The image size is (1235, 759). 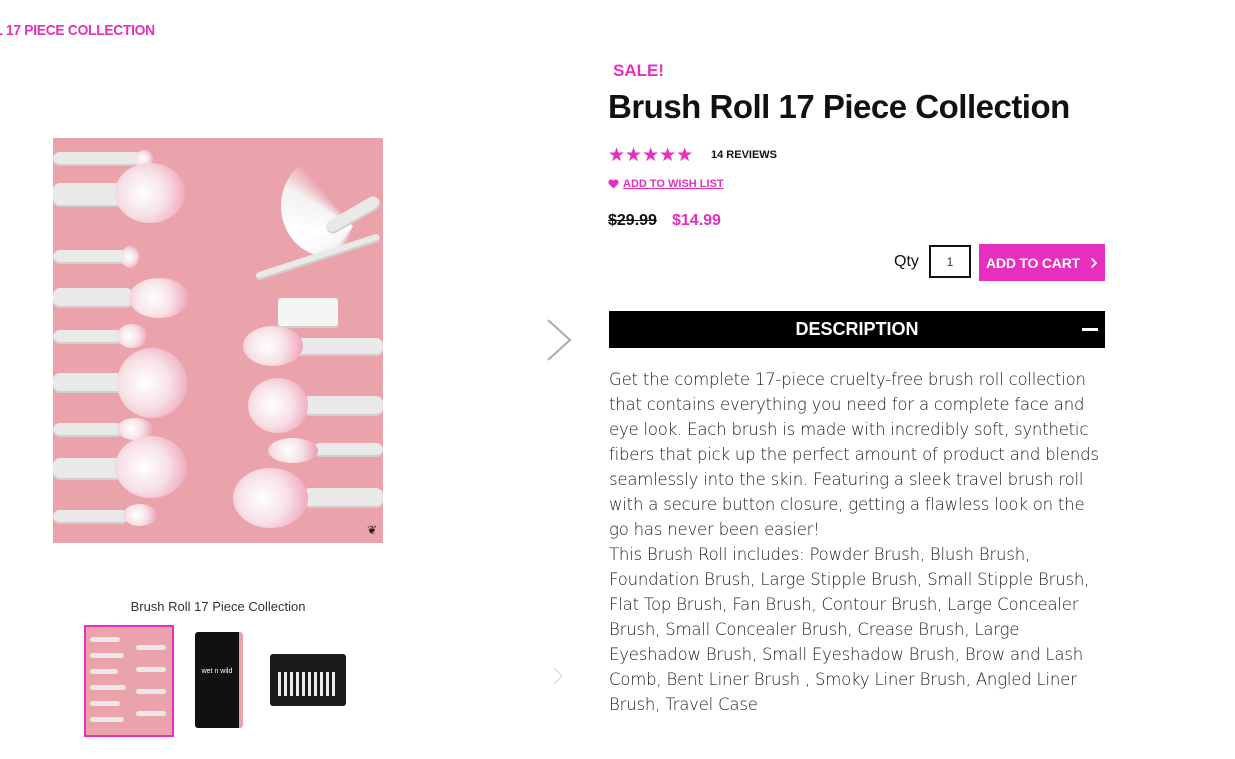 I want to click on star-rating: ★★★★★, so click(x=650, y=155).